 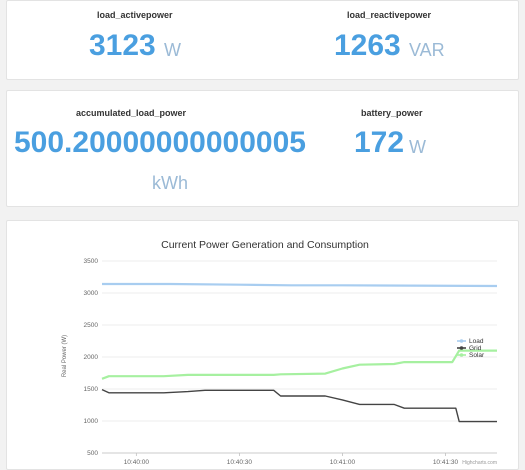 I want to click on chart-legend: LoadGridSolar, so click(x=471, y=348).